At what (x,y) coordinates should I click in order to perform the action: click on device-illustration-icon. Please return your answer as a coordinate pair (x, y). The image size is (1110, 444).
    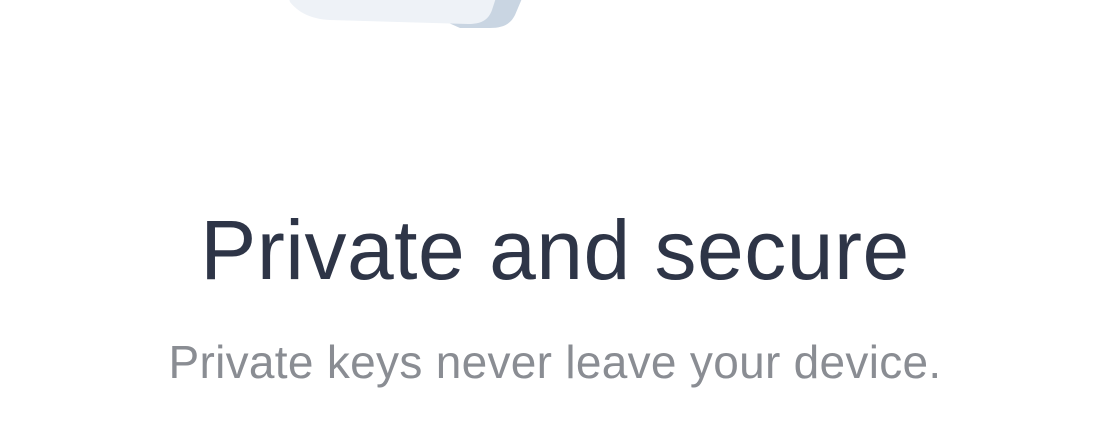
    Looking at the image, I should click on (405, 20).